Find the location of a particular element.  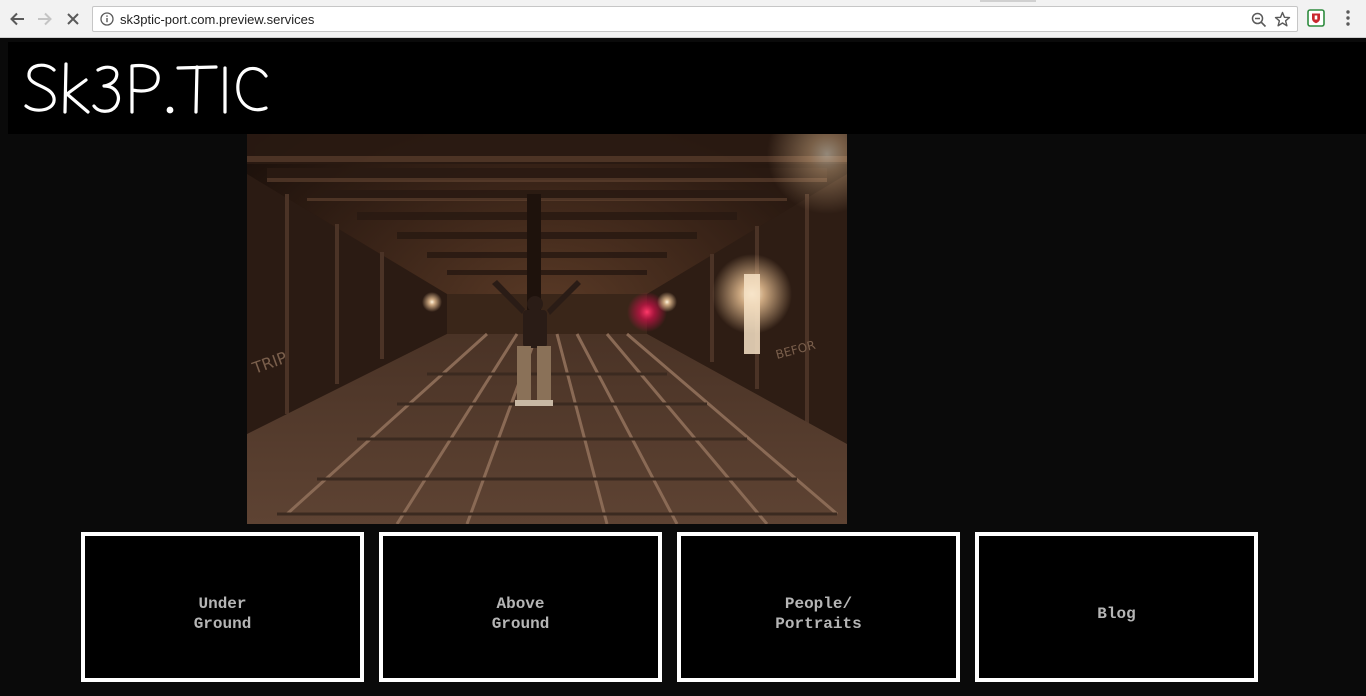

close-icon is located at coordinates (73, 19).